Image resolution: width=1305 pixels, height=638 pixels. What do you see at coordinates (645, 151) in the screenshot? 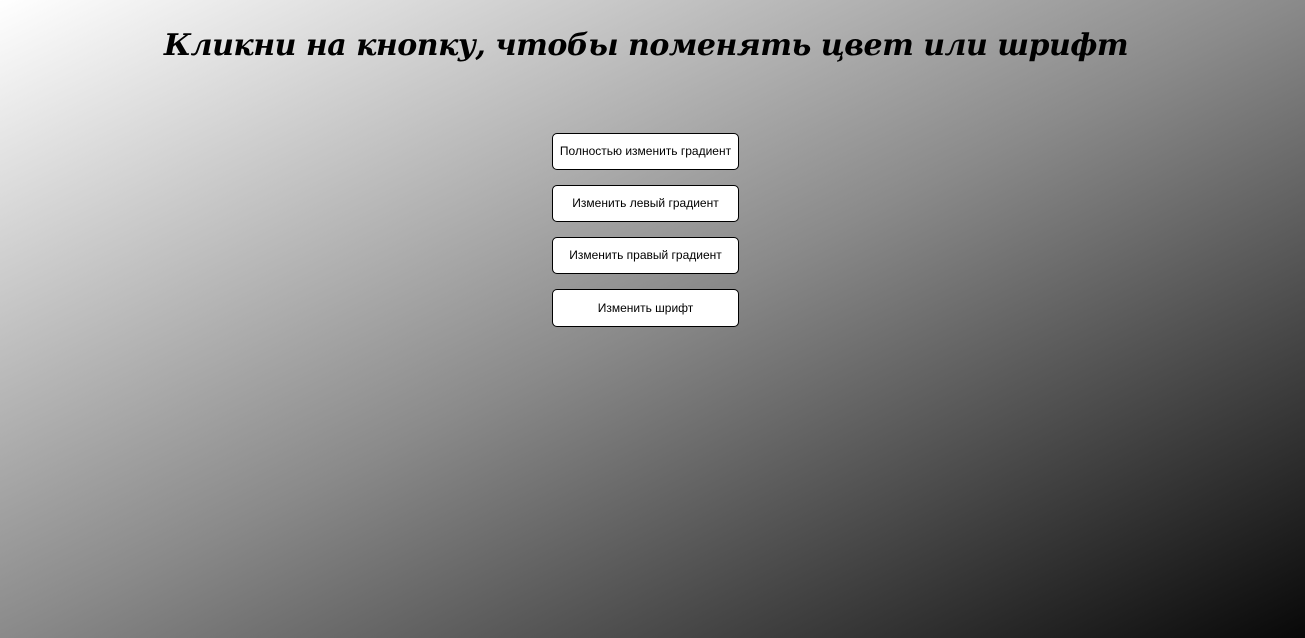
I see `change-full-gradient-button: Полностью изменить градиент` at bounding box center [645, 151].